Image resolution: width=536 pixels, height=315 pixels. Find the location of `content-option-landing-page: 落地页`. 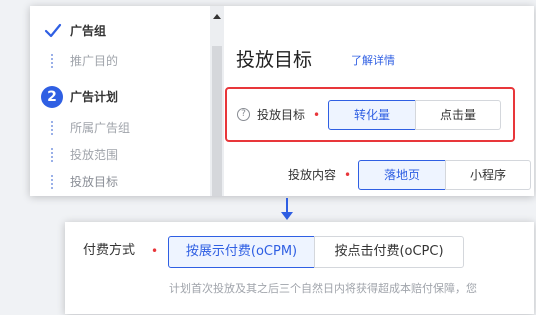

content-option-landing-page: 落地页 is located at coordinates (402, 175).